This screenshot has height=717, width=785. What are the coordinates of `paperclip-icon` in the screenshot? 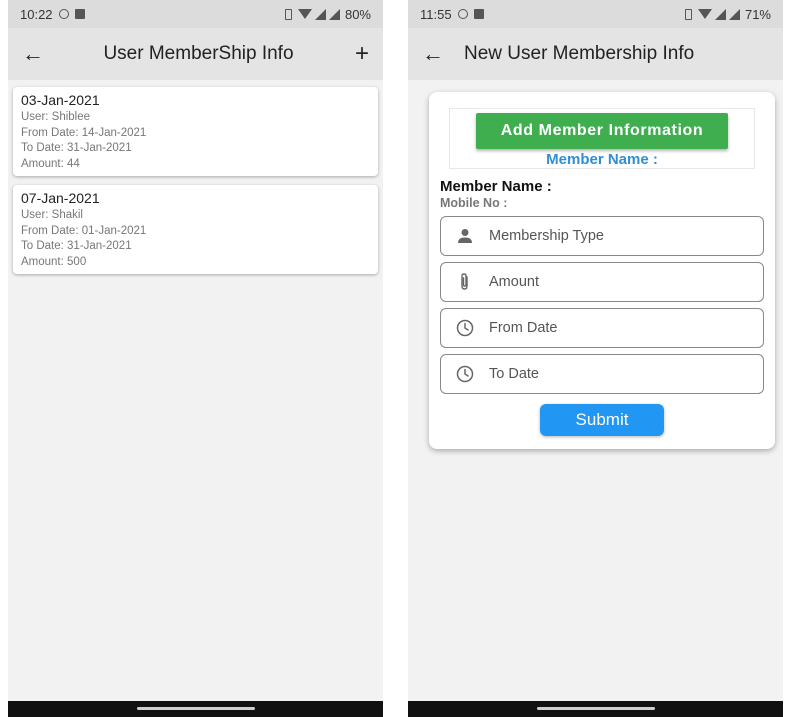 It's located at (465, 282).